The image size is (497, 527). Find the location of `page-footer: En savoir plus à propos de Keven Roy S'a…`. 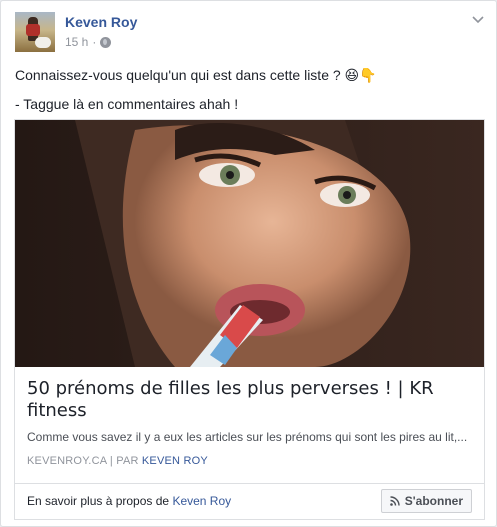

page-footer: En savoir plus à propos de Keven Roy S'a… is located at coordinates (249, 502).